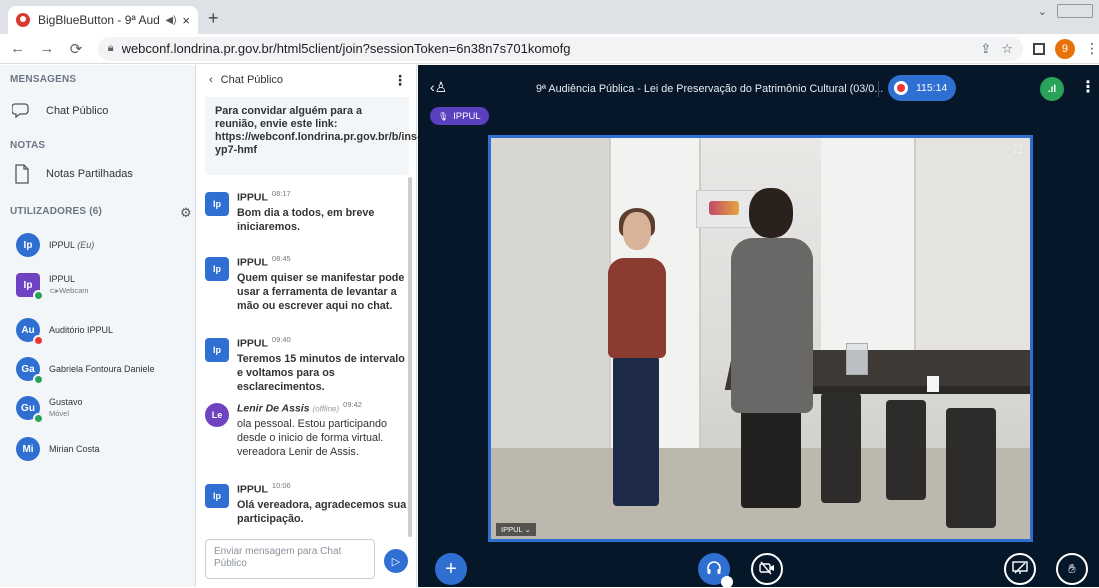 Image resolution: width=1099 pixels, height=588 pixels. I want to click on actions-button: +, so click(451, 569).